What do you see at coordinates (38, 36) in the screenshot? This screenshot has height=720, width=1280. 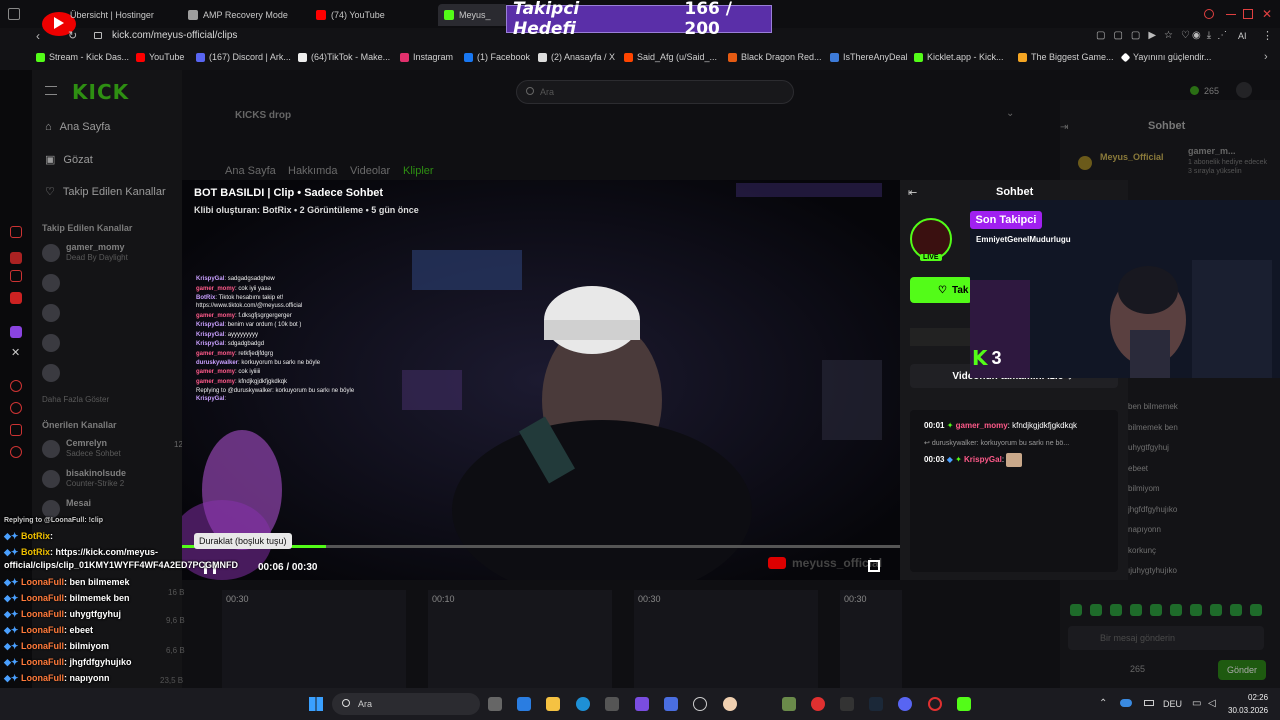 I see `back-icon: ‹` at bounding box center [38, 36].